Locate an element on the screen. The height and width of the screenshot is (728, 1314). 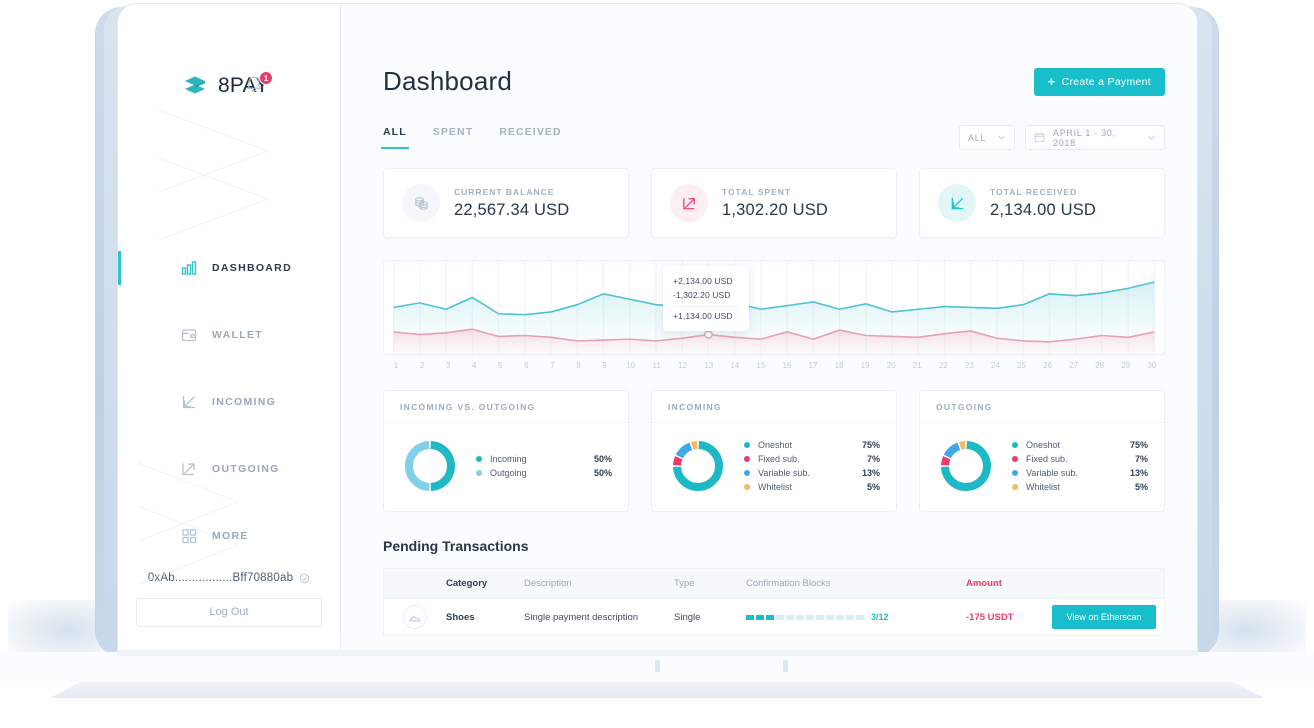
grid-icon is located at coordinates (189, 536).